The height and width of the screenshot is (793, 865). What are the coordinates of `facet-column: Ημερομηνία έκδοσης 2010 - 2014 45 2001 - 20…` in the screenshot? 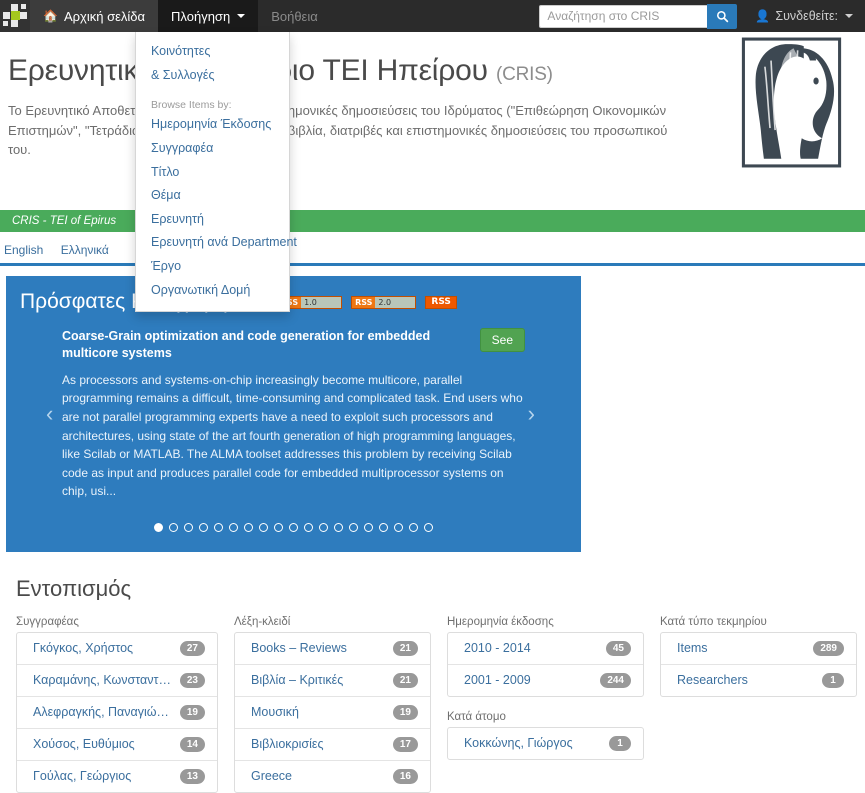 It's located at (545, 704).